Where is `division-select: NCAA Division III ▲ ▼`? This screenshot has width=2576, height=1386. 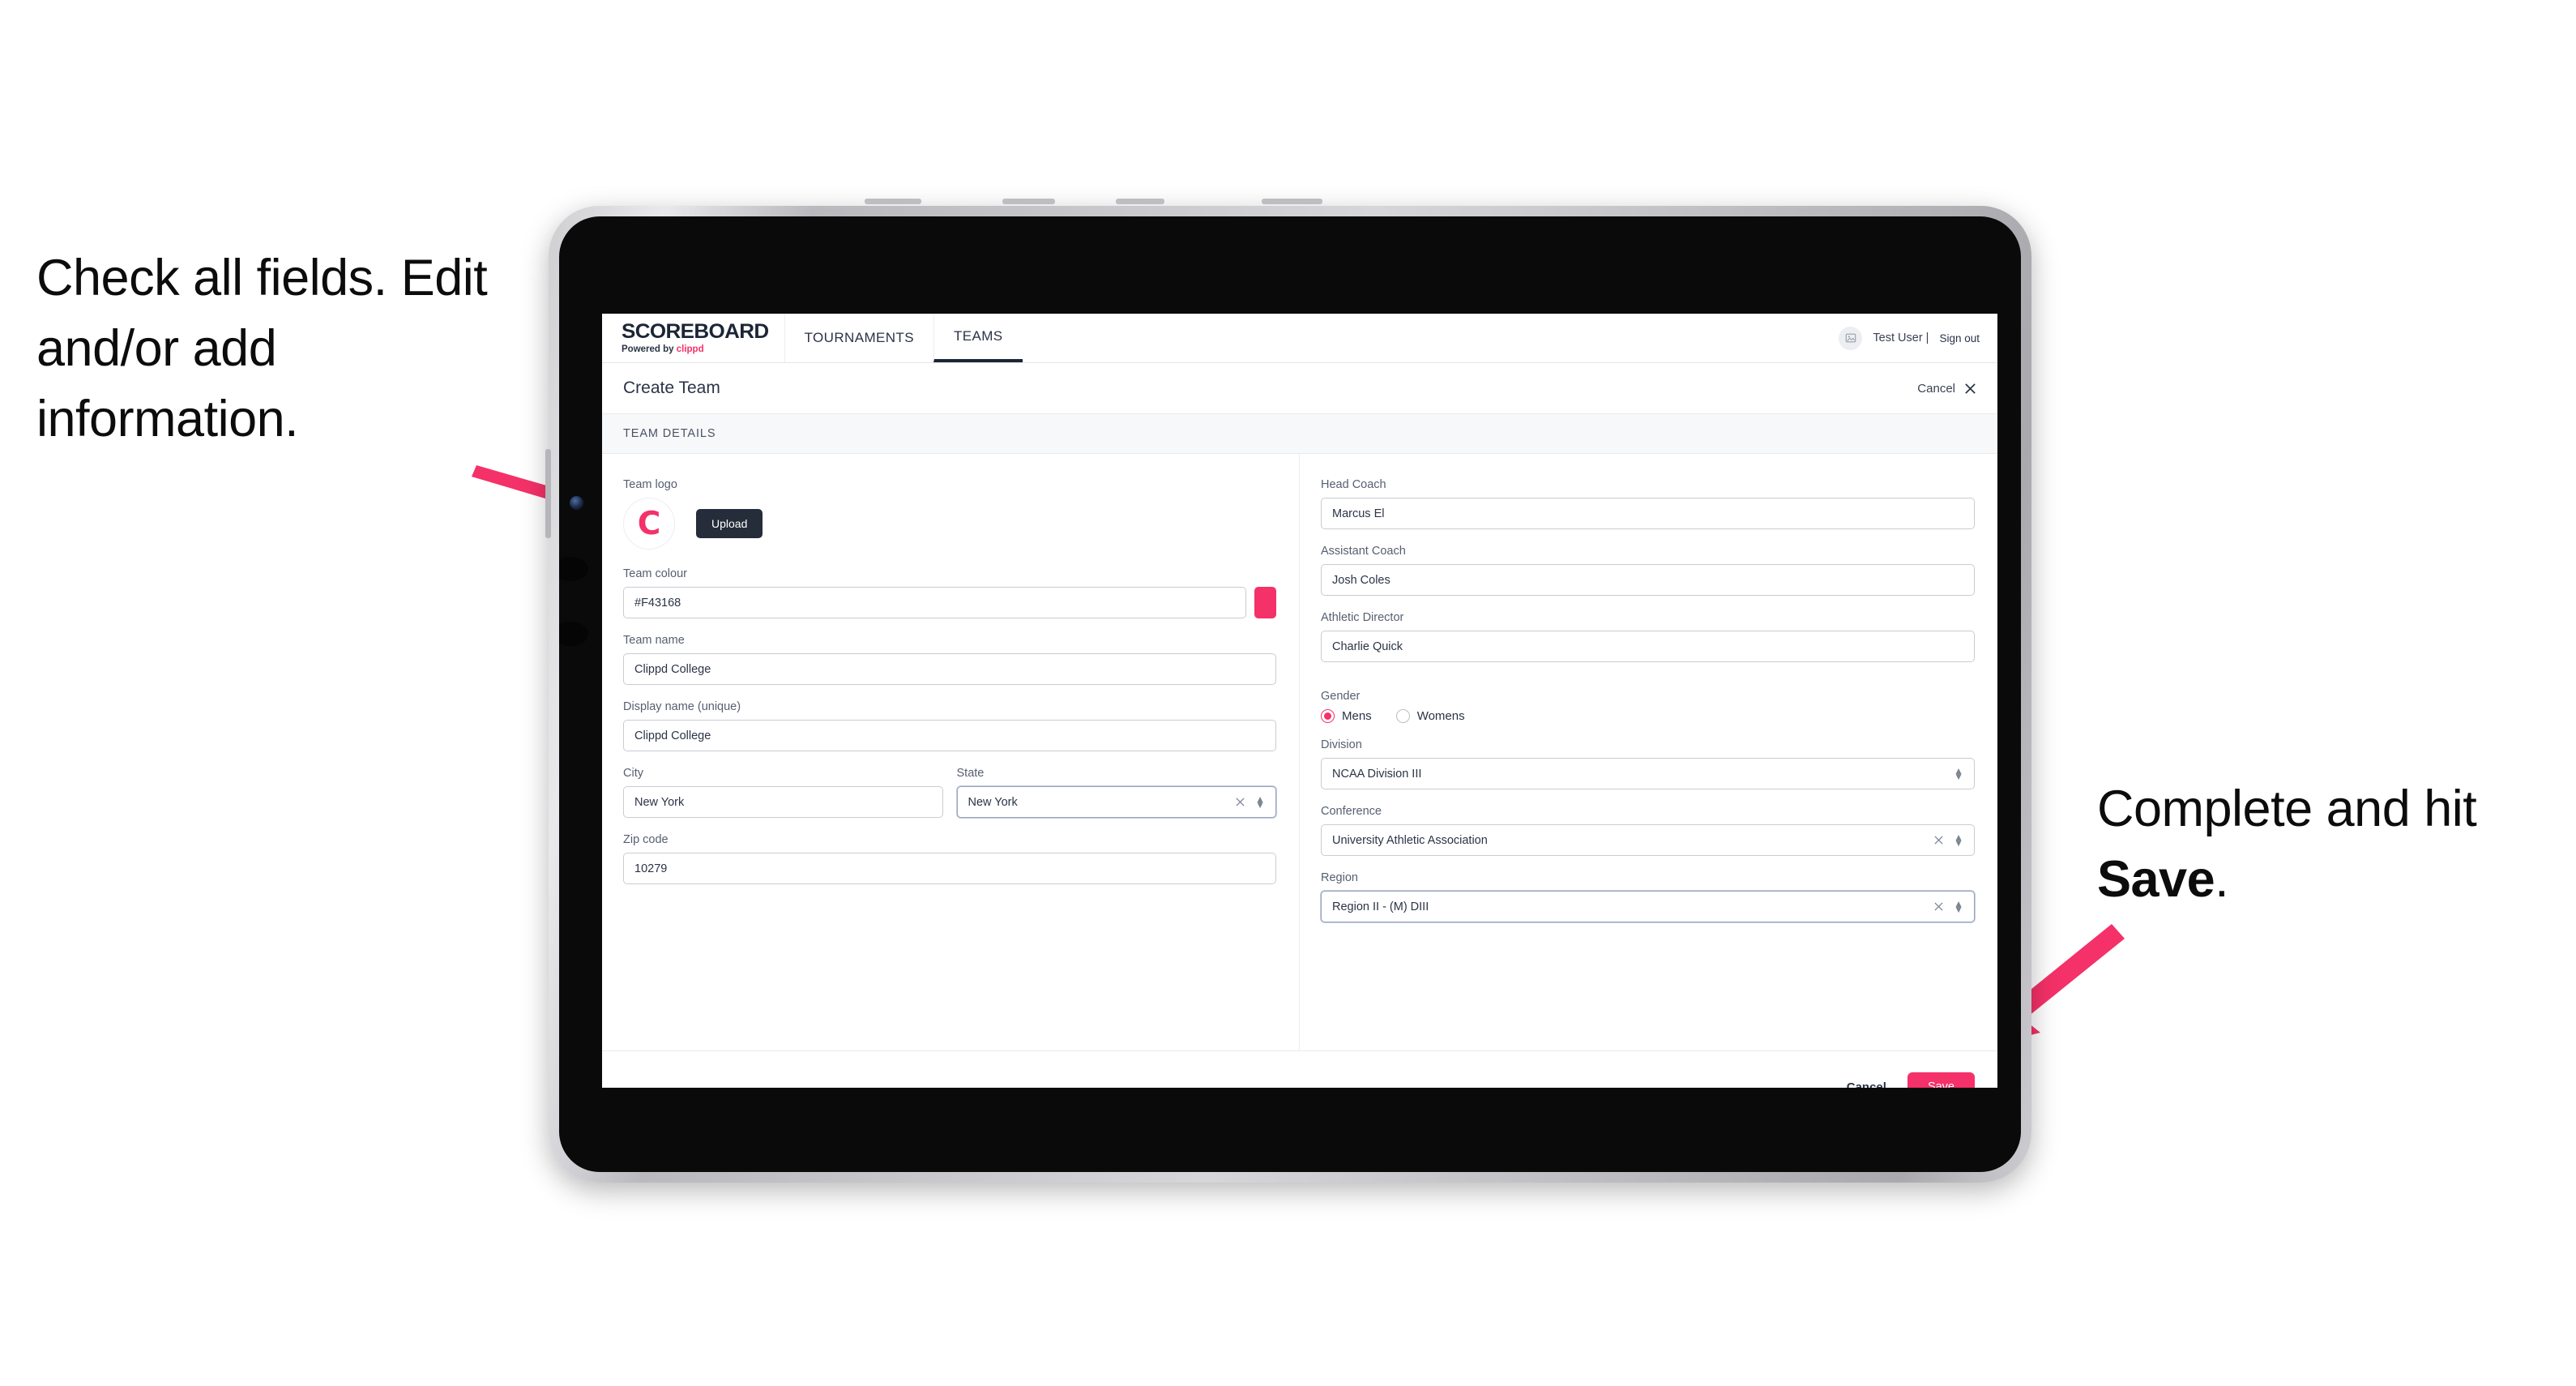 division-select: NCAA Division III ▲ ▼ is located at coordinates (1648, 773).